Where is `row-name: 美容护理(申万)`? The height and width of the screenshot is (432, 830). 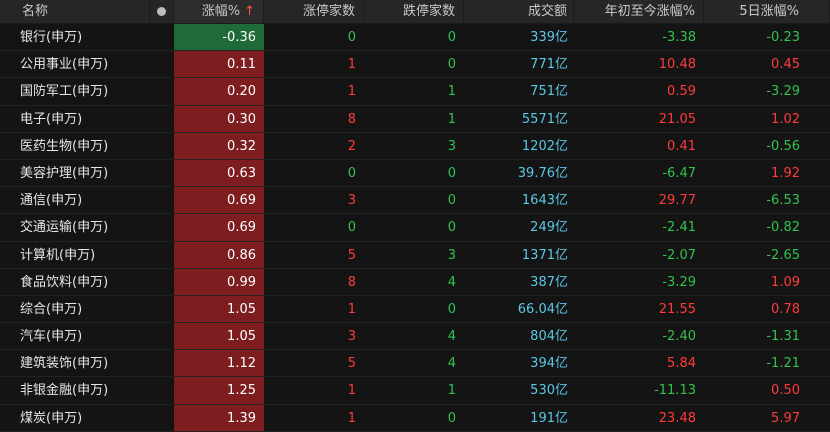
row-name: 美容护理(申万) is located at coordinates (64, 173).